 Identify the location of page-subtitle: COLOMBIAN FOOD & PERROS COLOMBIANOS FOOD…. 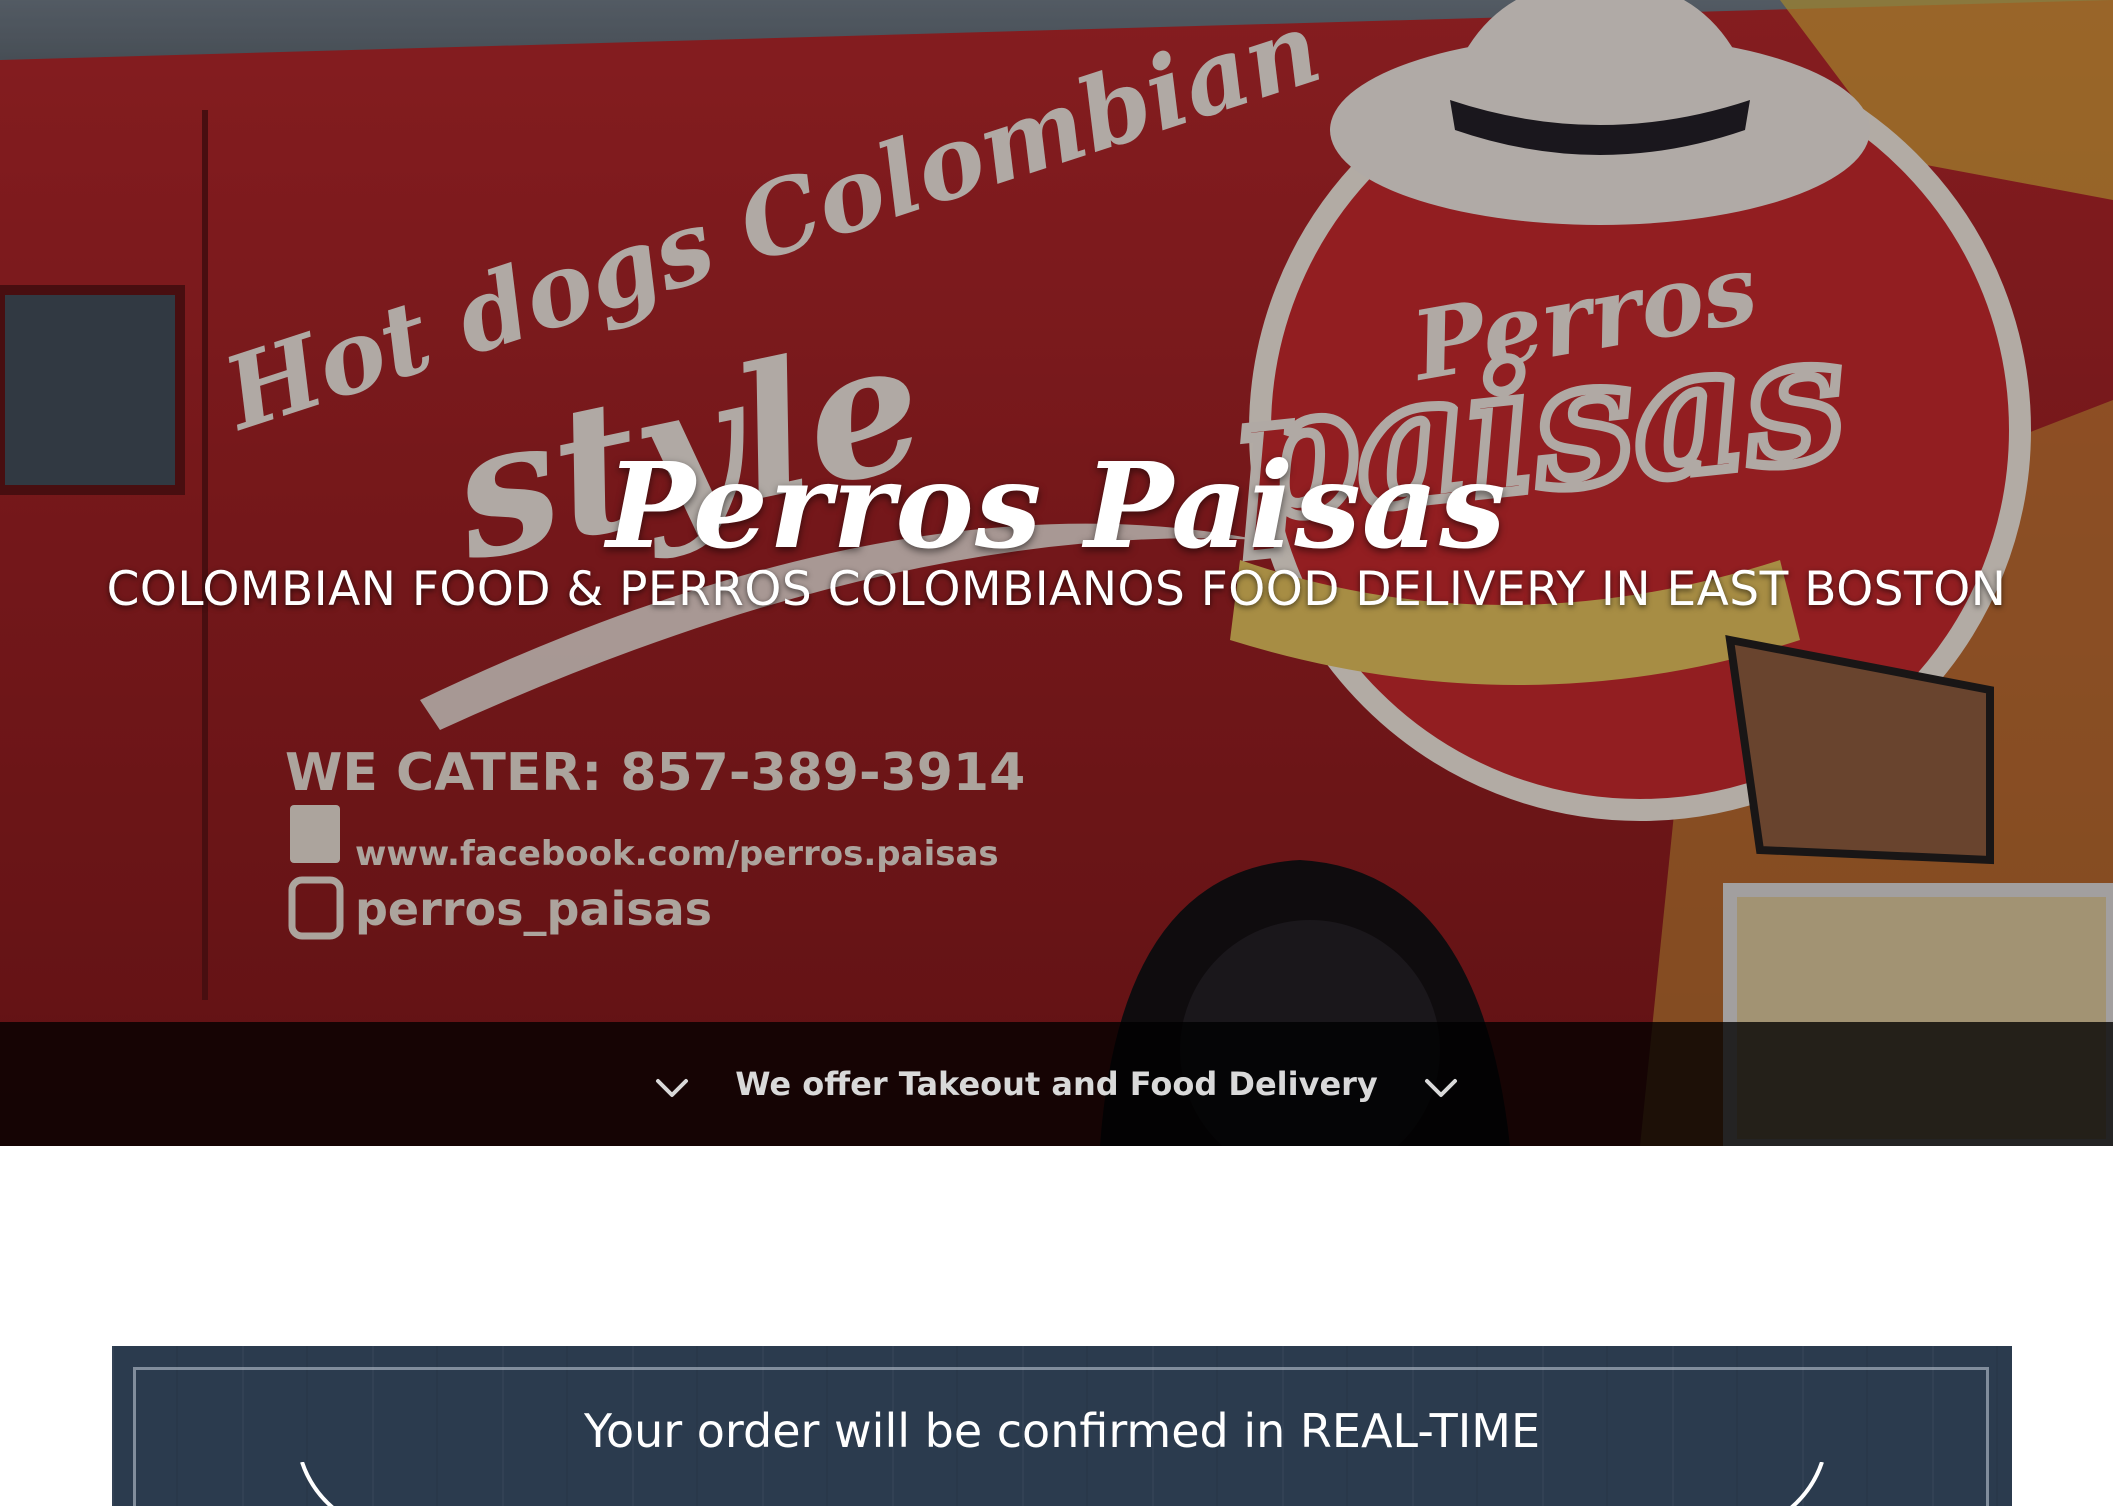
(1056, 589).